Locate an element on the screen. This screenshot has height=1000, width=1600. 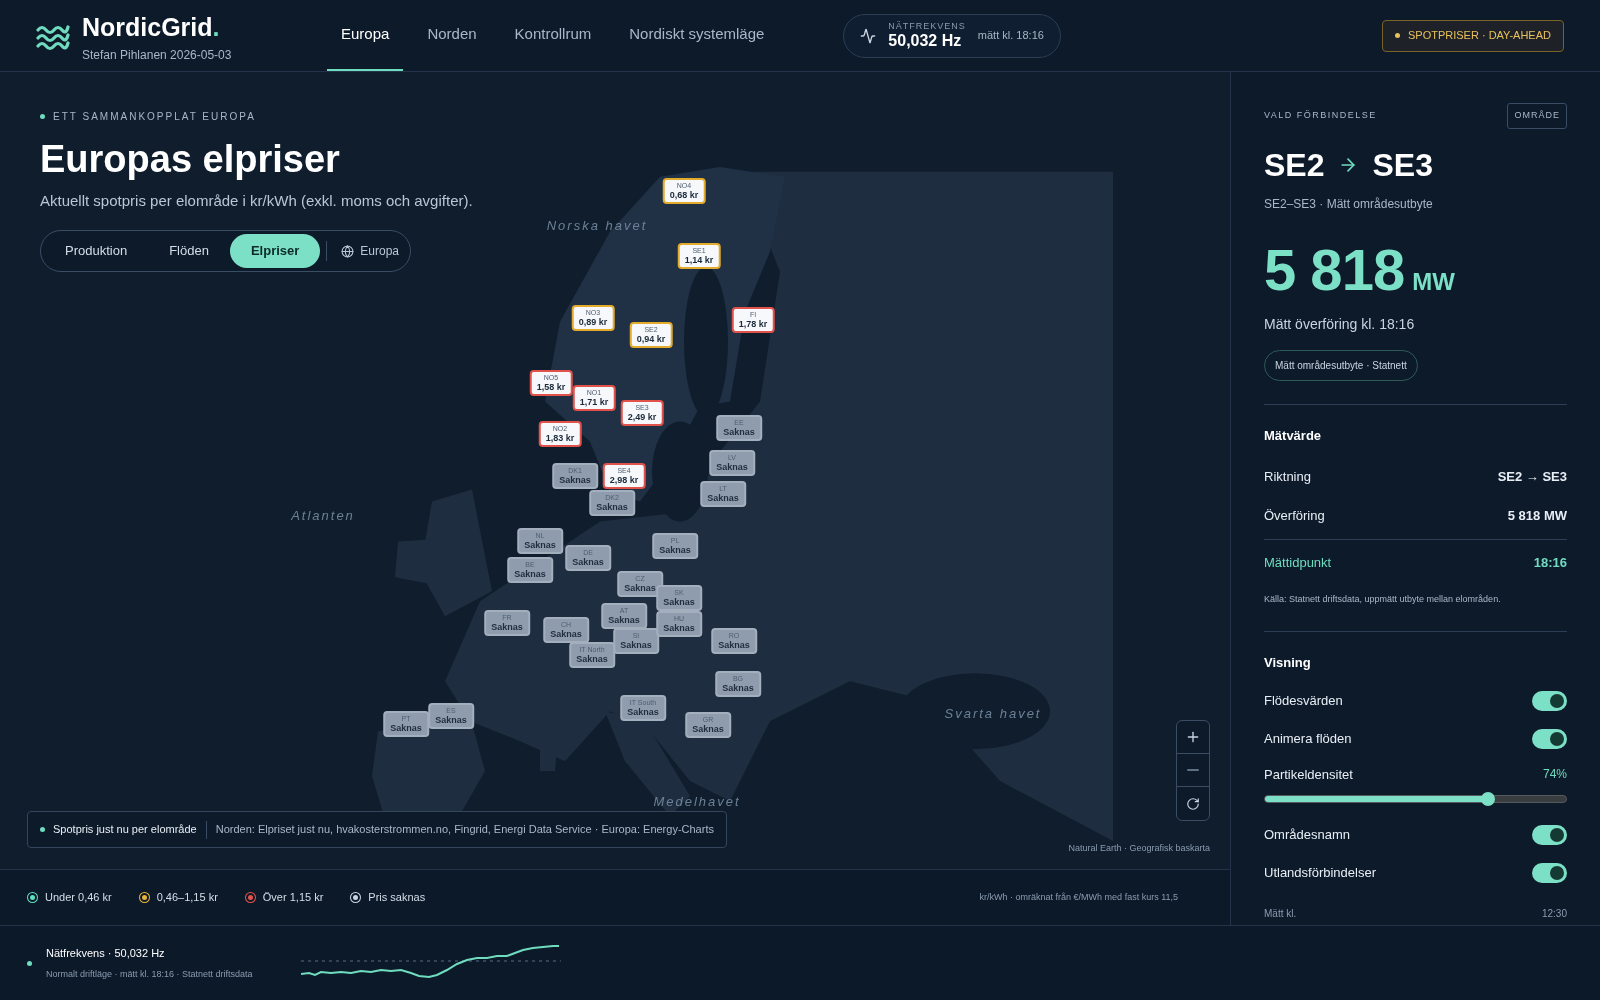
footer-label: Mätt kl. is located at coordinates (1280, 914).